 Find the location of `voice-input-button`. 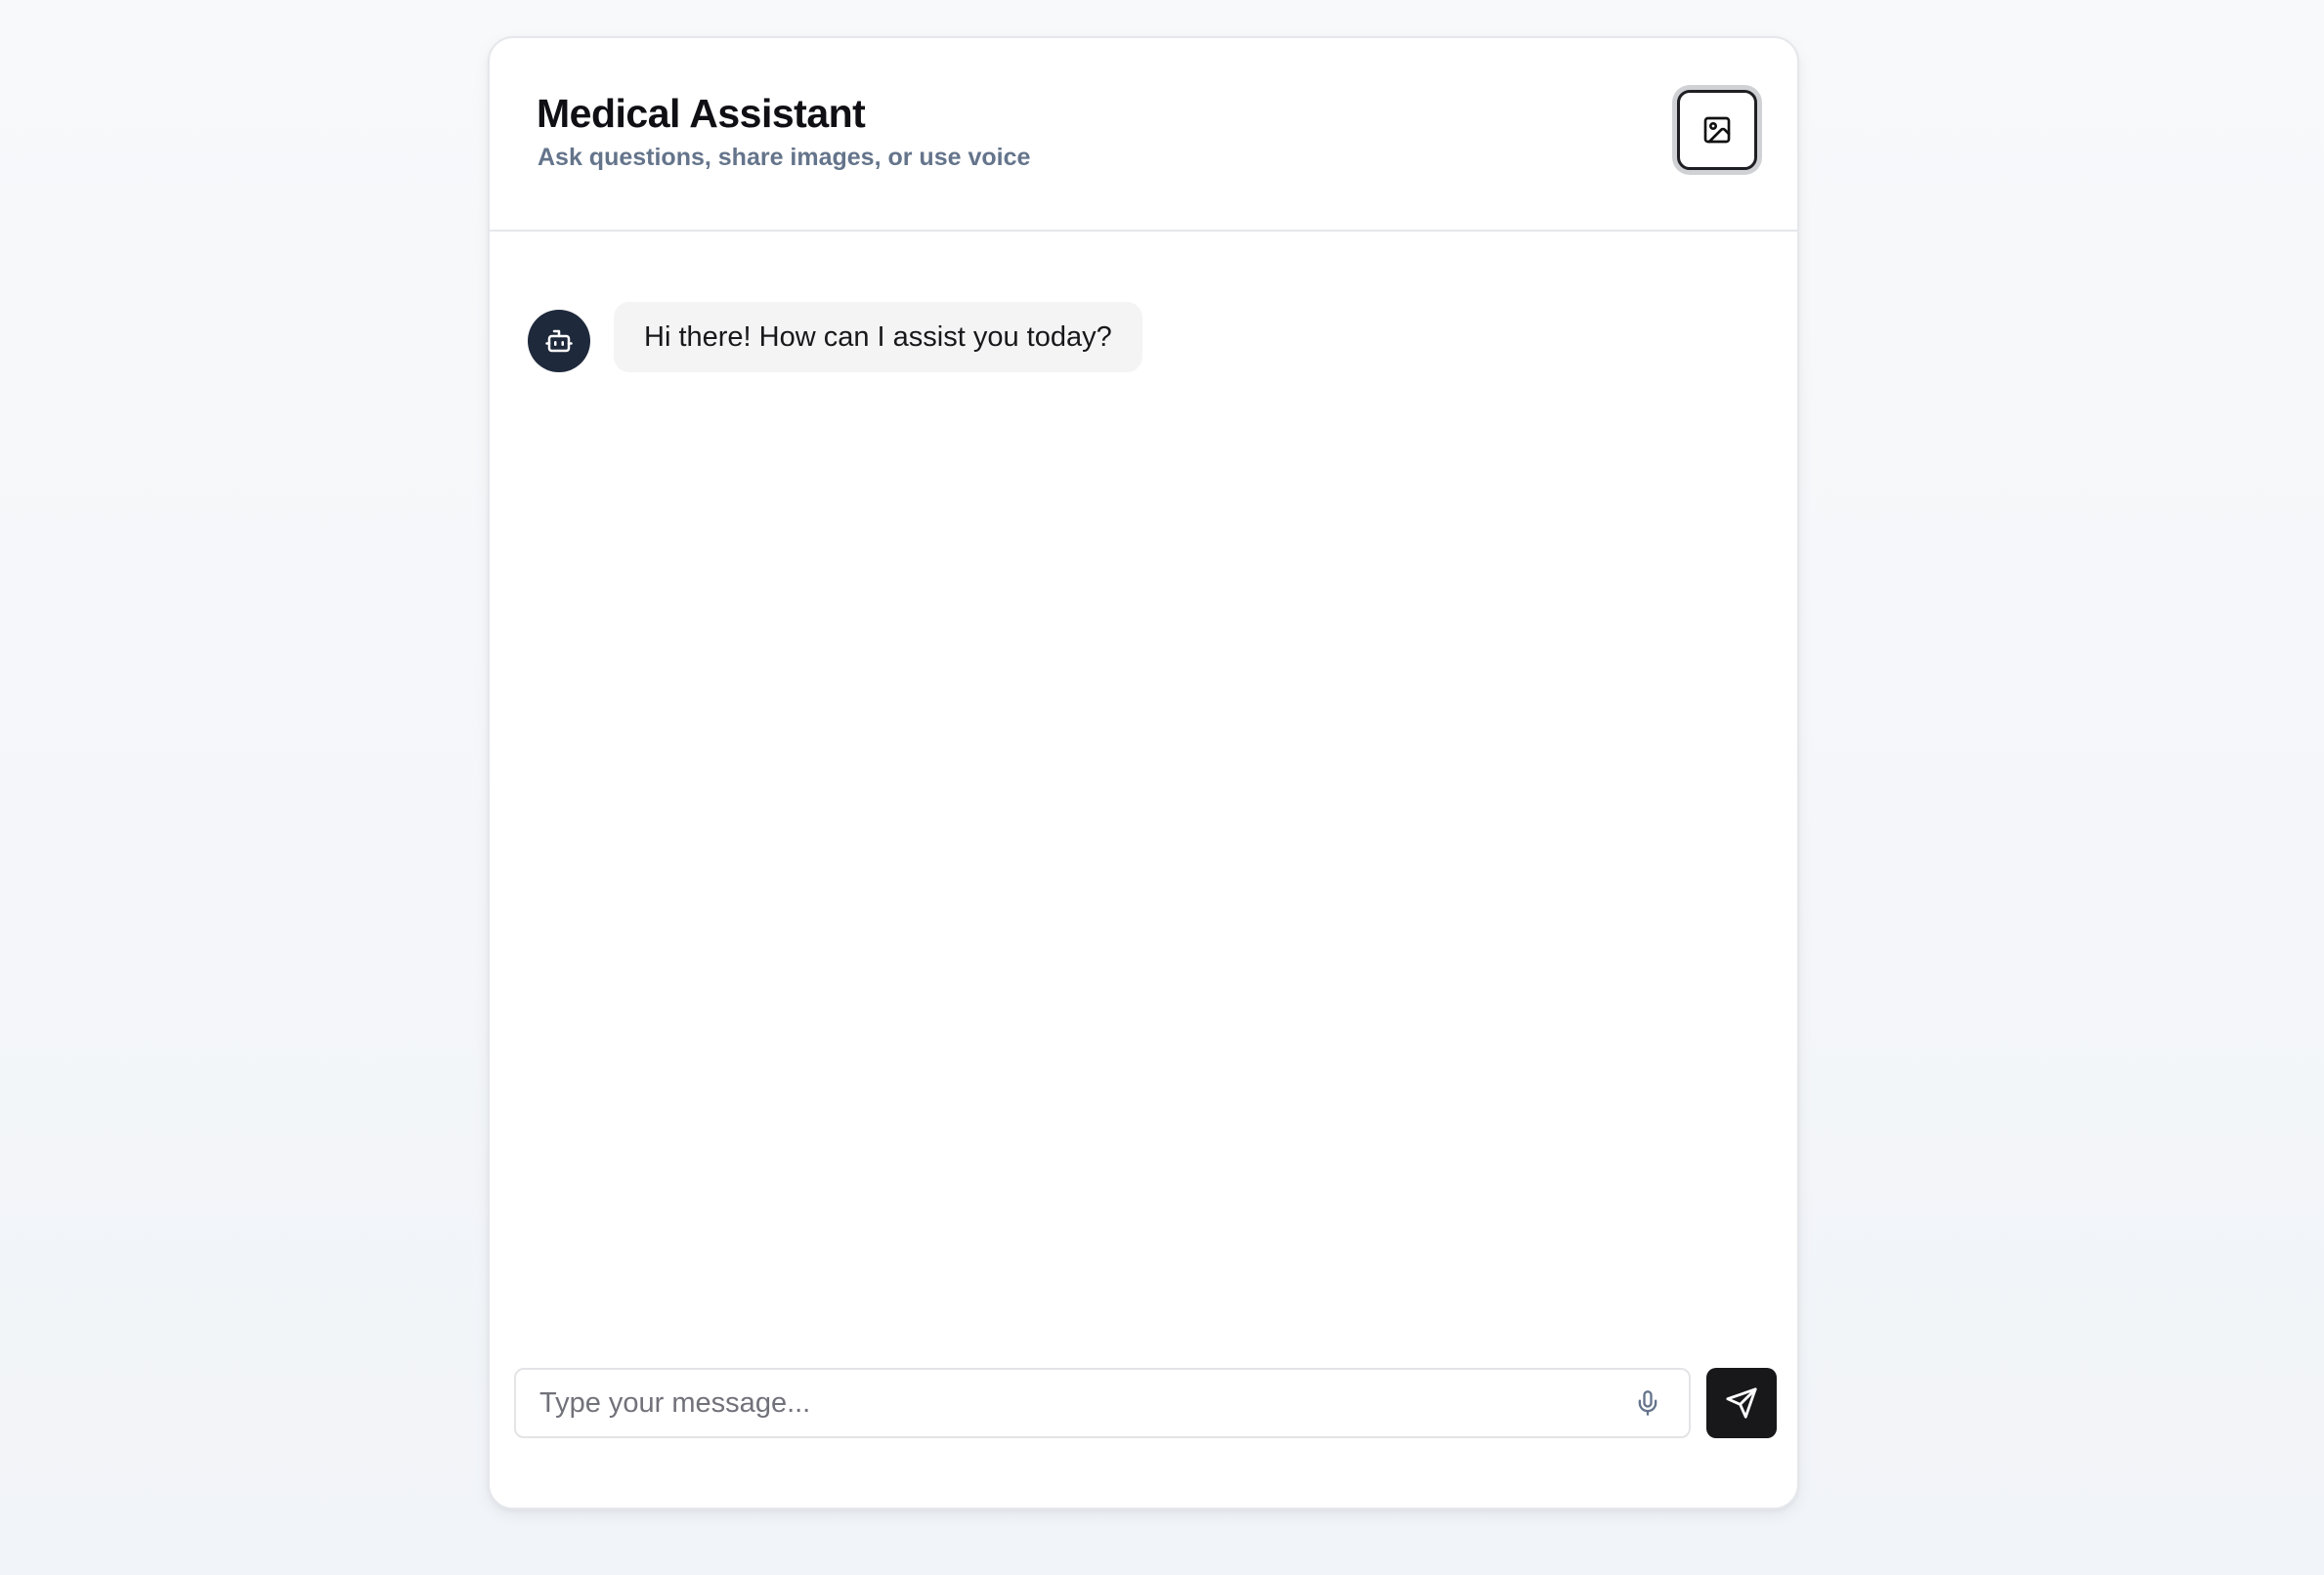

voice-input-button is located at coordinates (1647, 1403).